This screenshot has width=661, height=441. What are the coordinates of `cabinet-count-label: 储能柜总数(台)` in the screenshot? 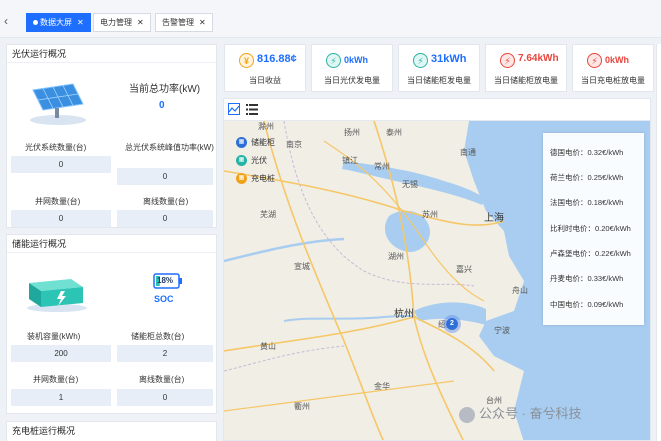 It's located at (158, 336).